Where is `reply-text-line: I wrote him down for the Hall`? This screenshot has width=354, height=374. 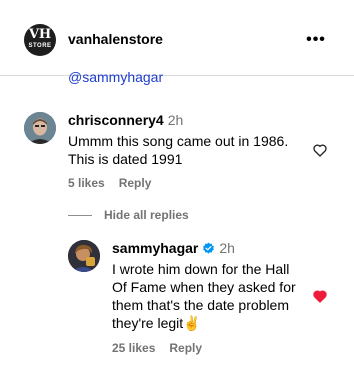 reply-text-line: I wrote him down for the Hall is located at coordinates (201, 269).